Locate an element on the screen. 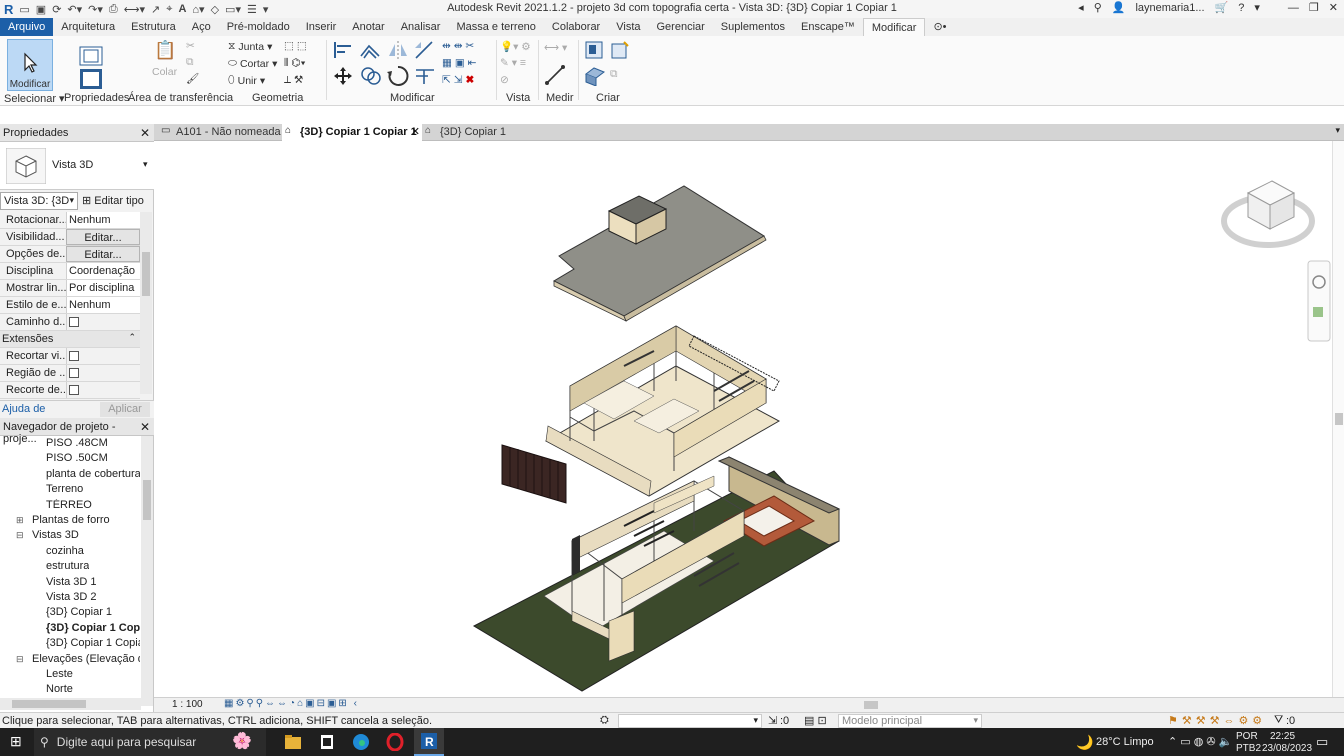  minimize-button: — is located at coordinates (1293, 8).